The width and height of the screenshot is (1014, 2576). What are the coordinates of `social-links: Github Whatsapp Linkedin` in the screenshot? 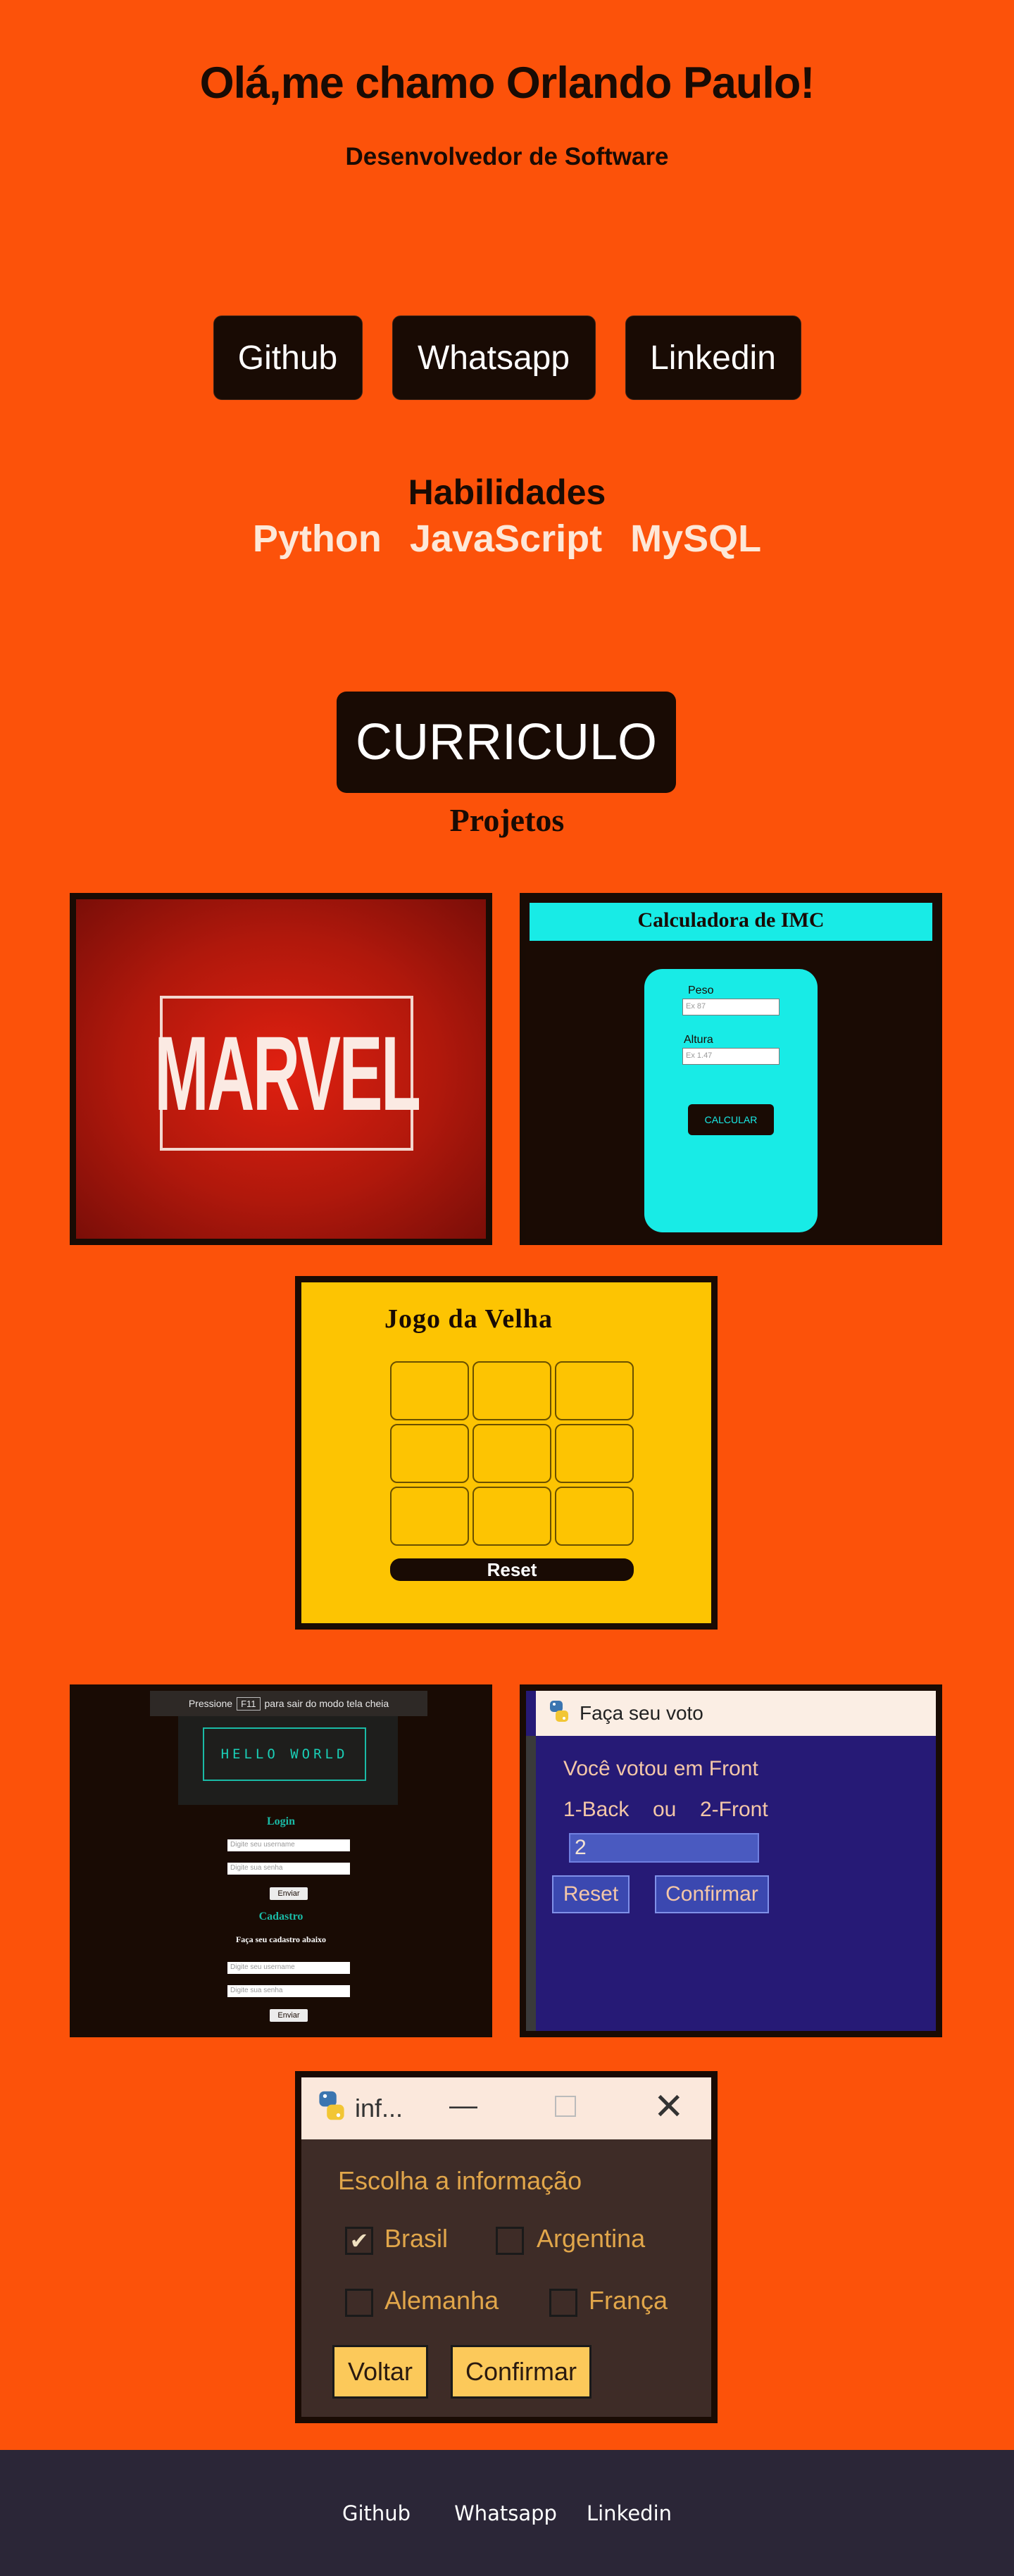 It's located at (507, 357).